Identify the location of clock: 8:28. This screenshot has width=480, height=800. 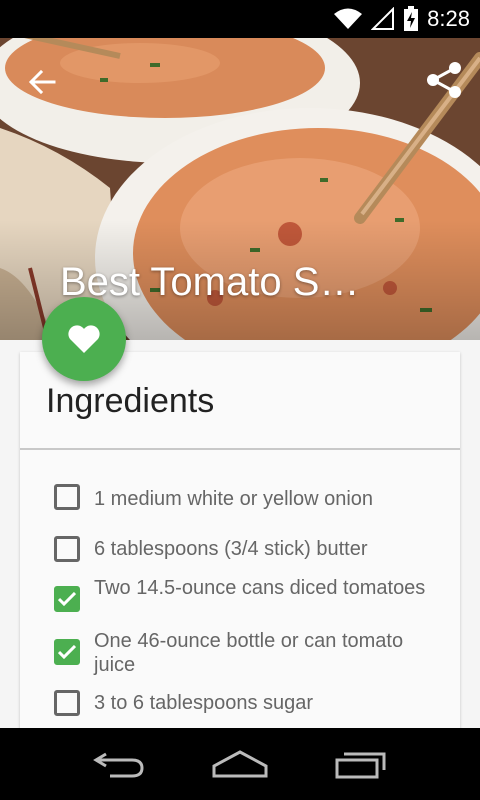
(448, 18).